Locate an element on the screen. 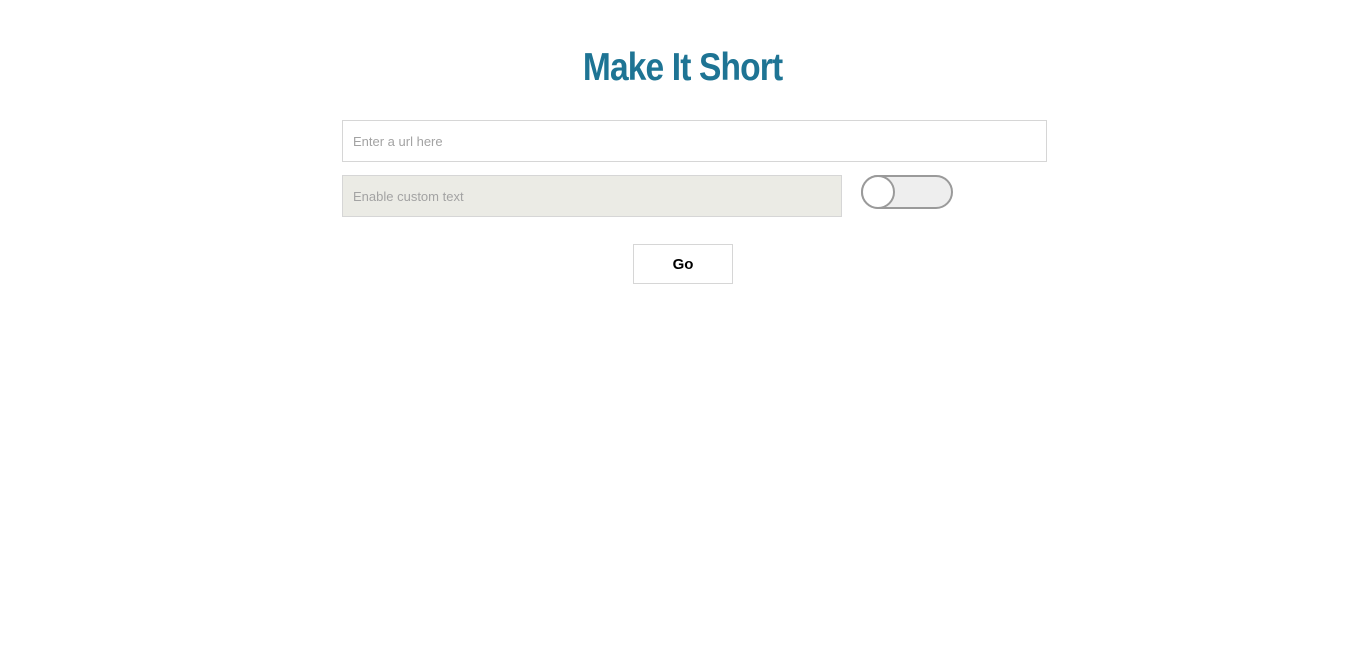  go-button: Go is located at coordinates (683, 264).